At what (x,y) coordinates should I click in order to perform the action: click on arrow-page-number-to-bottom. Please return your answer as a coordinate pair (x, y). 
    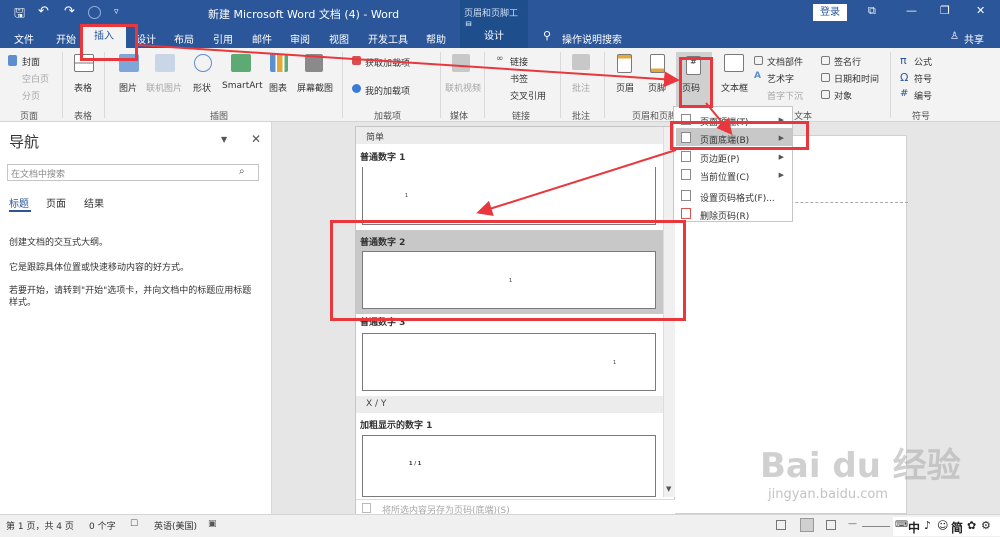
    Looking at the image, I should click on (719, 119).